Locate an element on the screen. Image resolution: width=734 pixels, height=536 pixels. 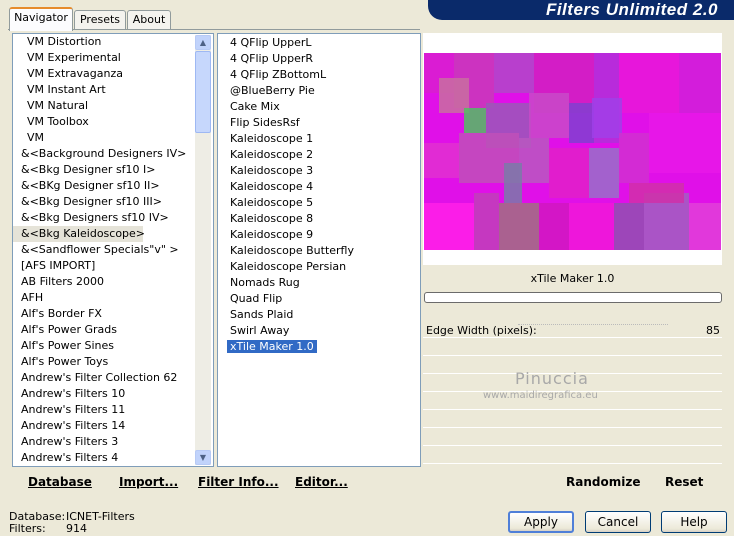
category-item: Andrew's Filters 11 is located at coordinates (113, 410).